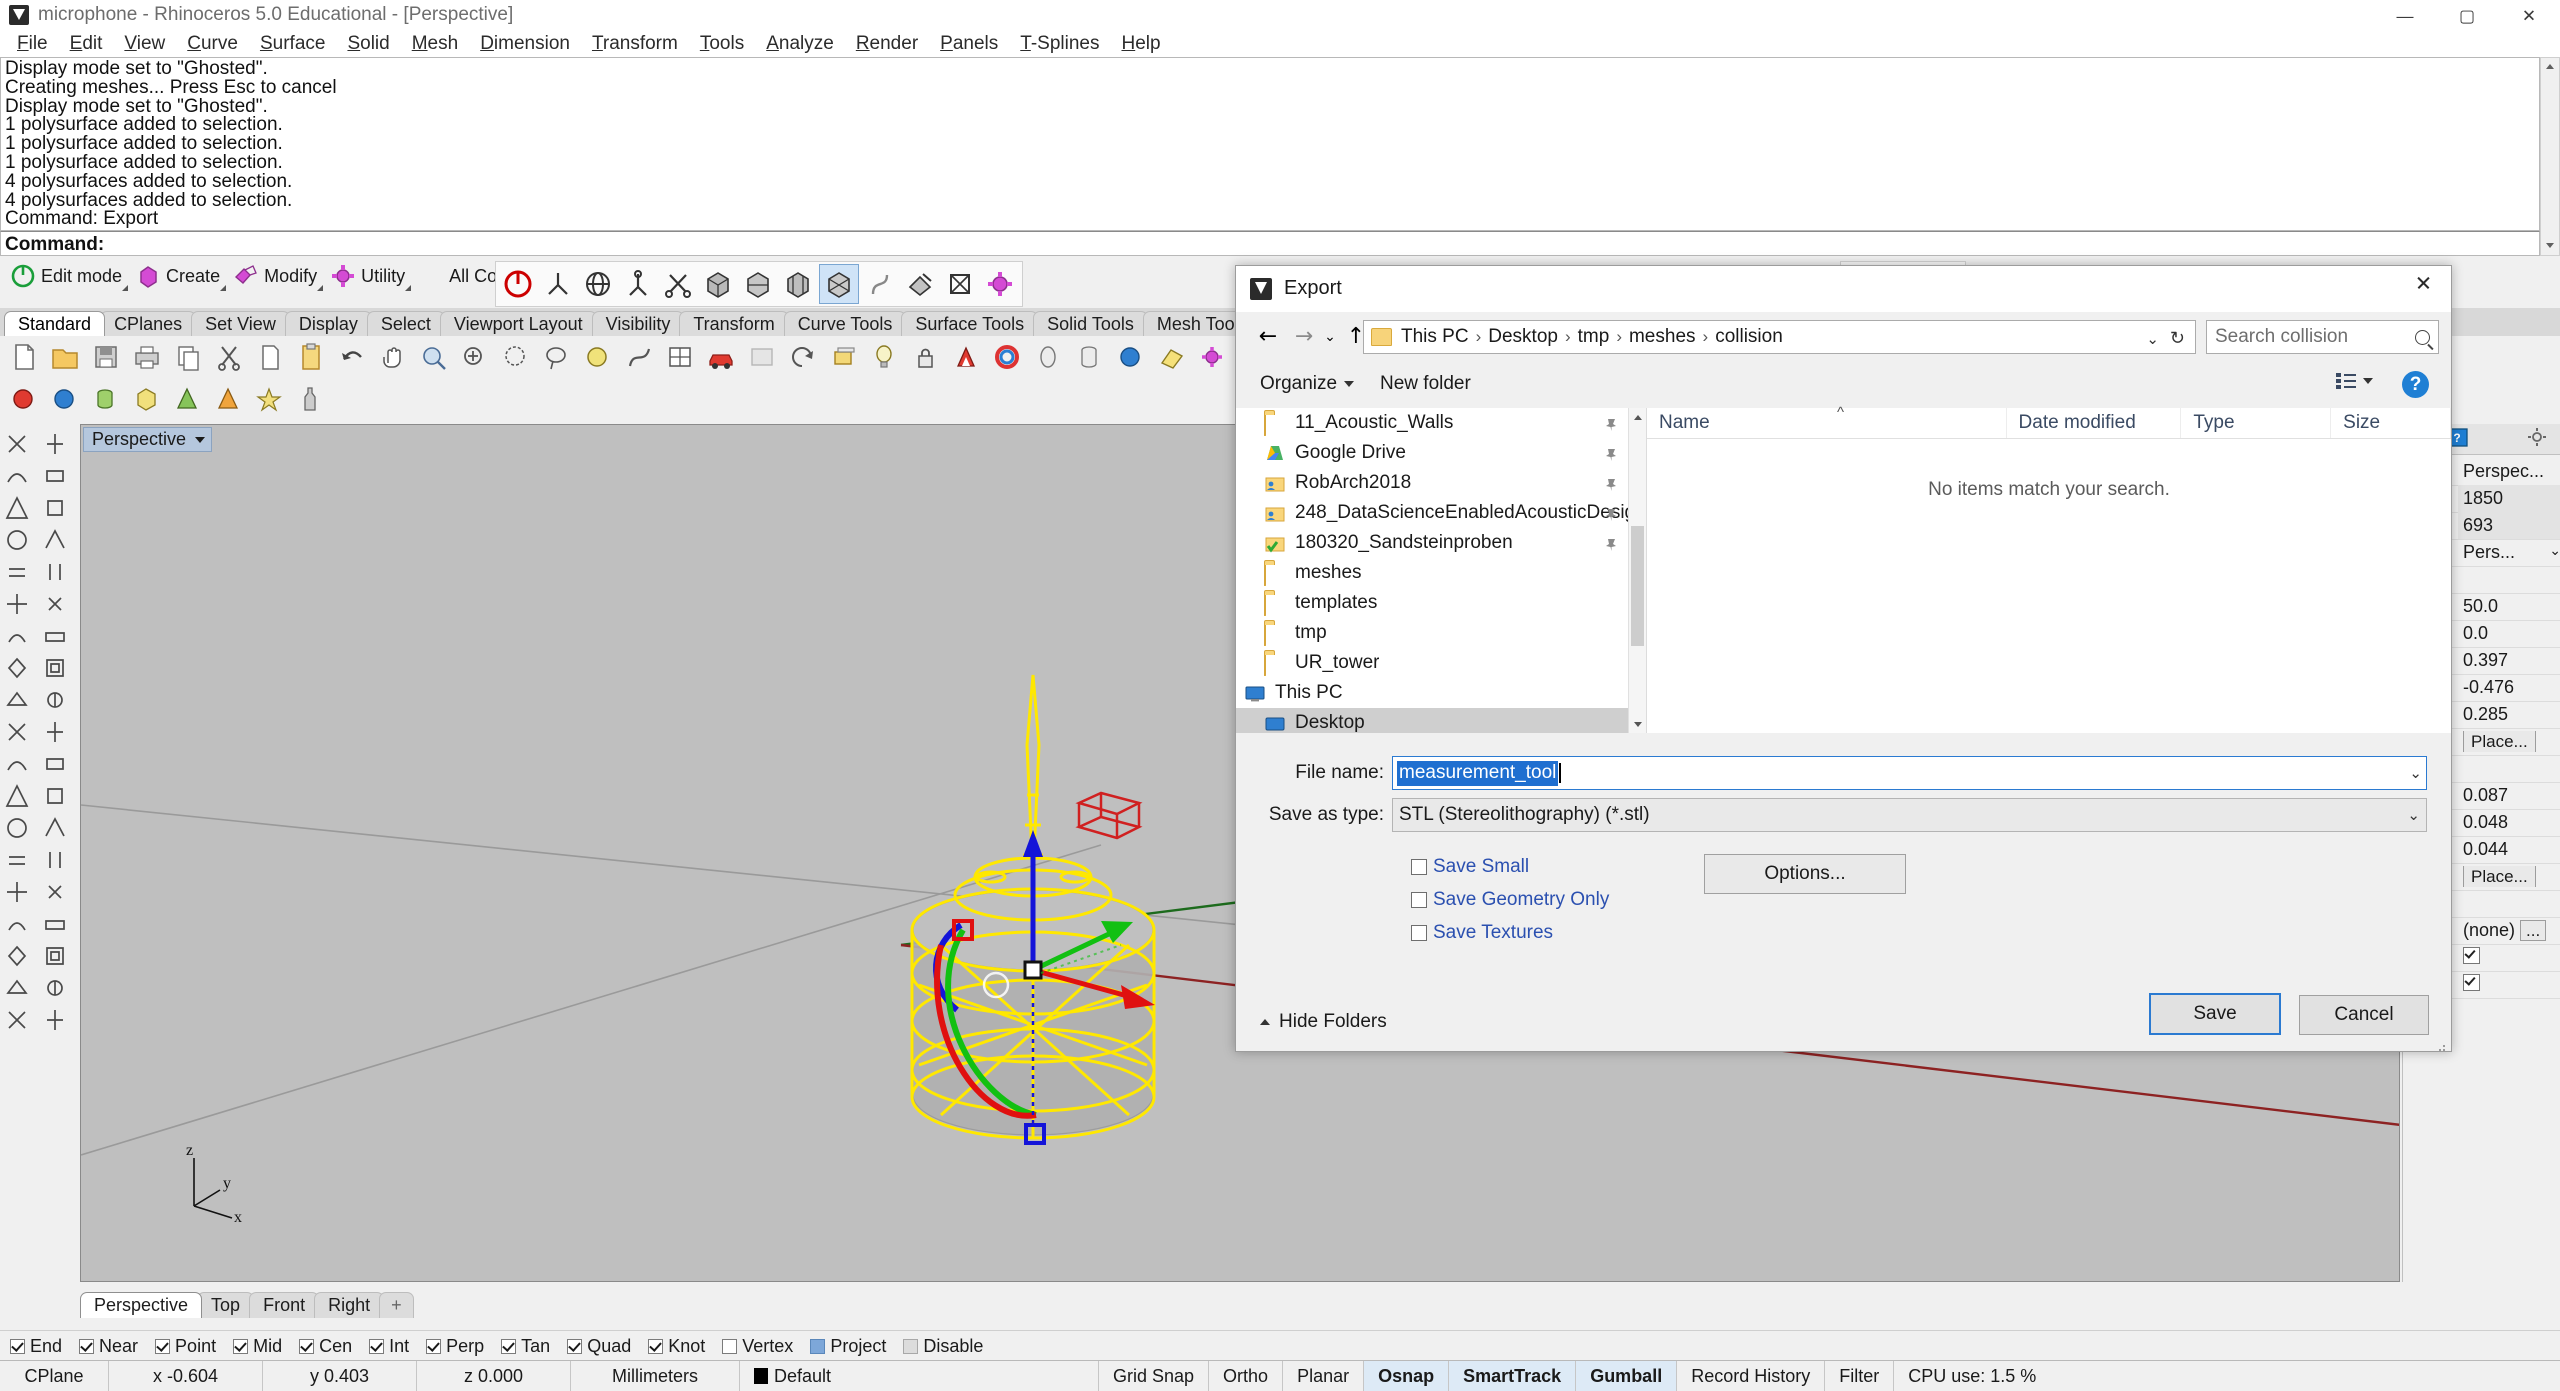 Image resolution: width=2560 pixels, height=1391 pixels. Describe the element at coordinates (639, 357) in the screenshot. I see `curve-icon` at that location.